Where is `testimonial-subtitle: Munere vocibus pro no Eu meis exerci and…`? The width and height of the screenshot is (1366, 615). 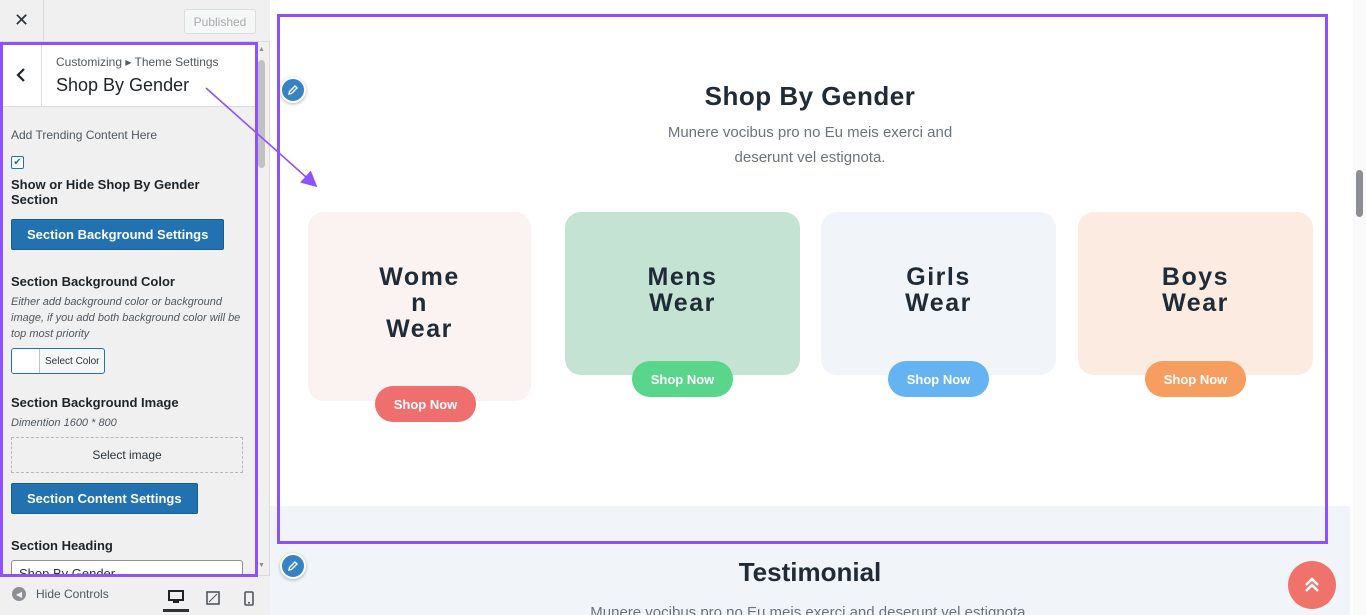 testimonial-subtitle: Munere vocibus pro no Eu meis exerci and… is located at coordinates (810, 609).